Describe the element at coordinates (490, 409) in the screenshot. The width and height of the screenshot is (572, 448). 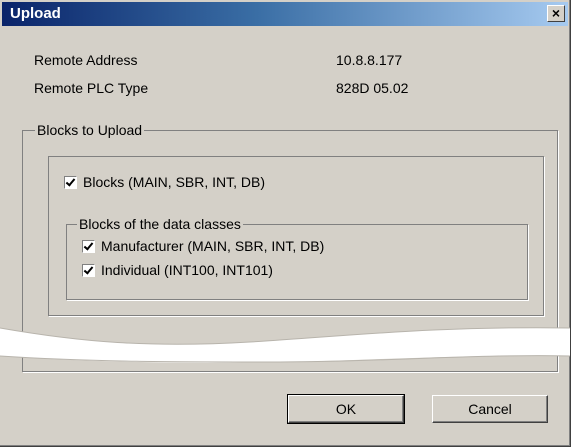
I see `cancel-button: Cancel` at that location.